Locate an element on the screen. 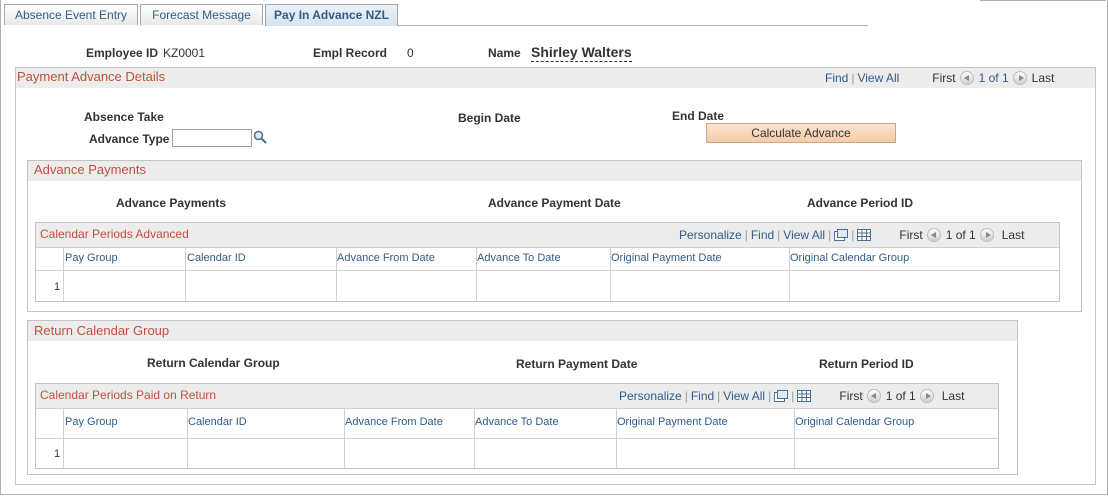 The width and height of the screenshot is (1108, 496). advance-payments-title: Advance Payments is located at coordinates (90, 169).